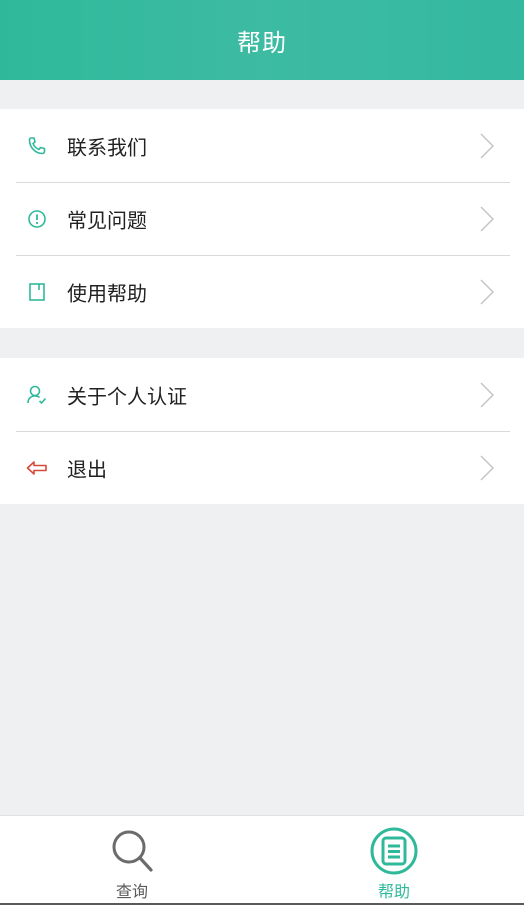 The height and width of the screenshot is (905, 524). I want to click on menu-item-label: 关于个人认证, so click(127, 396).